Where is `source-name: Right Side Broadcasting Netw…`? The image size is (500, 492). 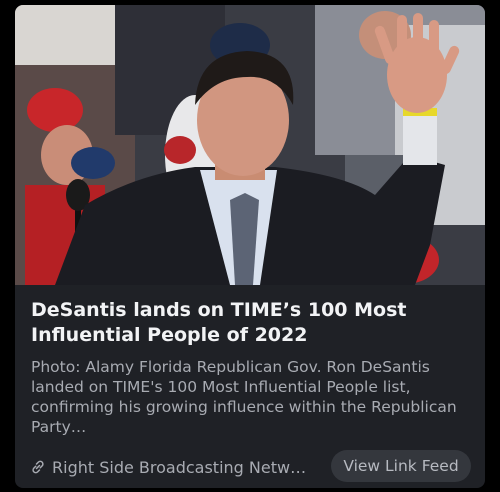
source-name: Right Side Broadcasting Netw… is located at coordinates (179, 467).